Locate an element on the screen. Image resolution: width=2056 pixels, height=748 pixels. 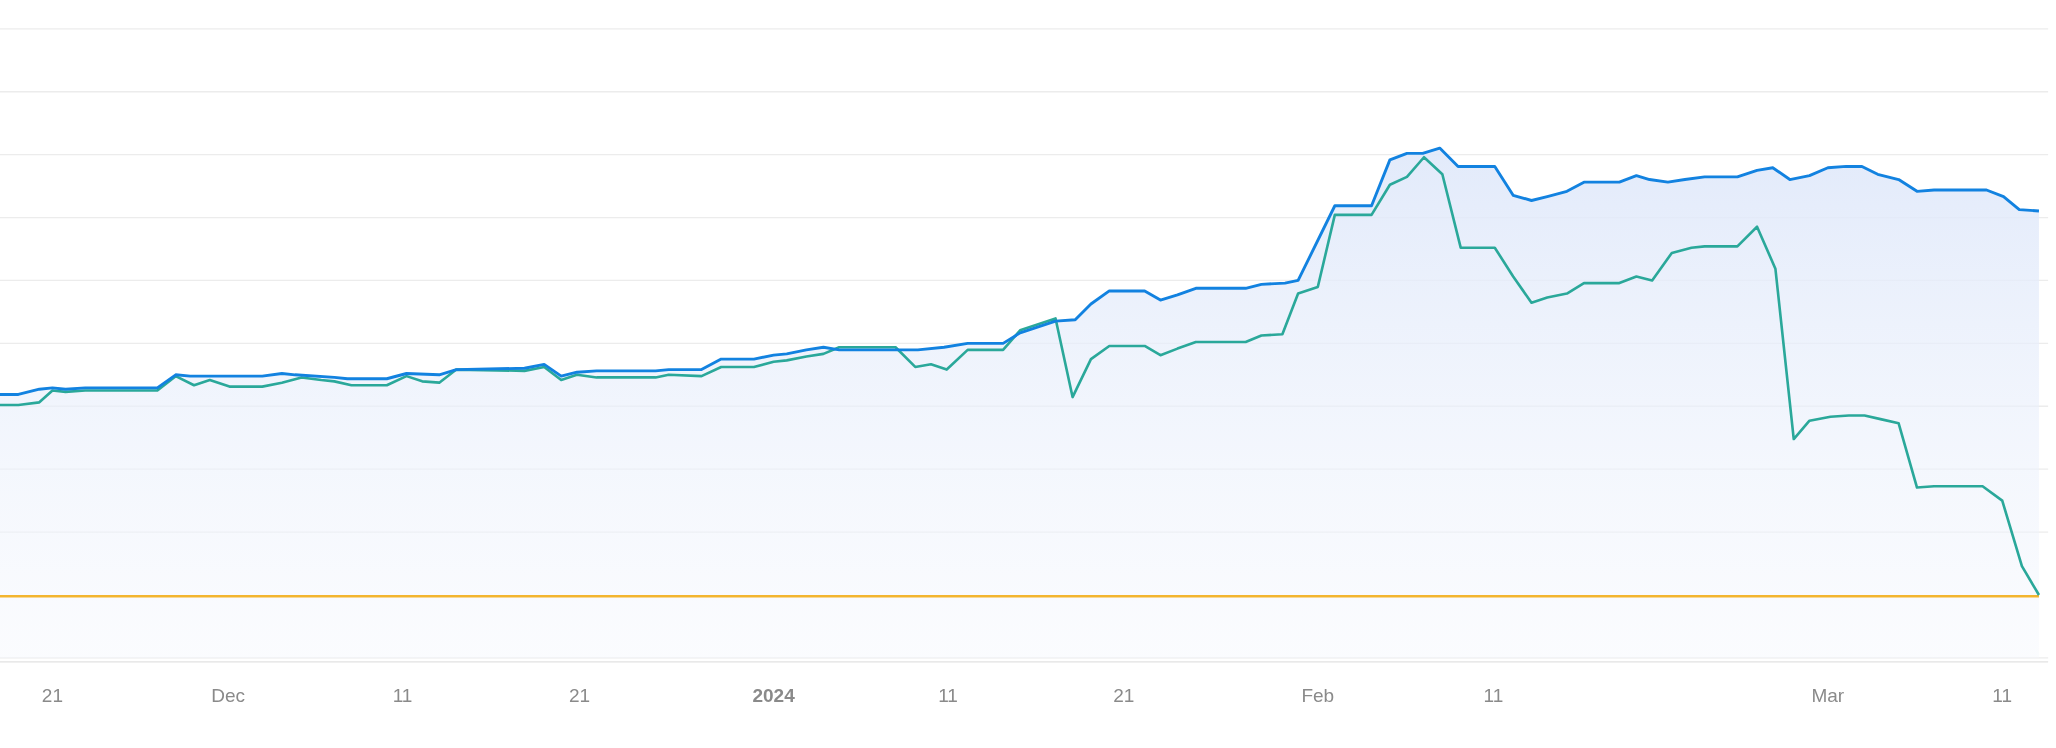
axis-label: 2024 is located at coordinates (773, 696).